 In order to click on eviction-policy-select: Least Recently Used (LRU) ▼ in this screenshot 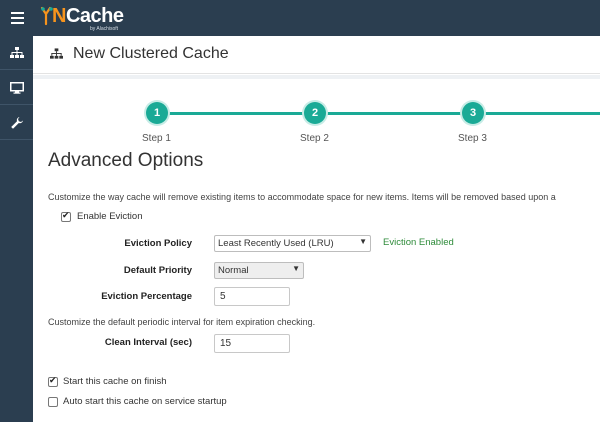, I will do `click(292, 243)`.